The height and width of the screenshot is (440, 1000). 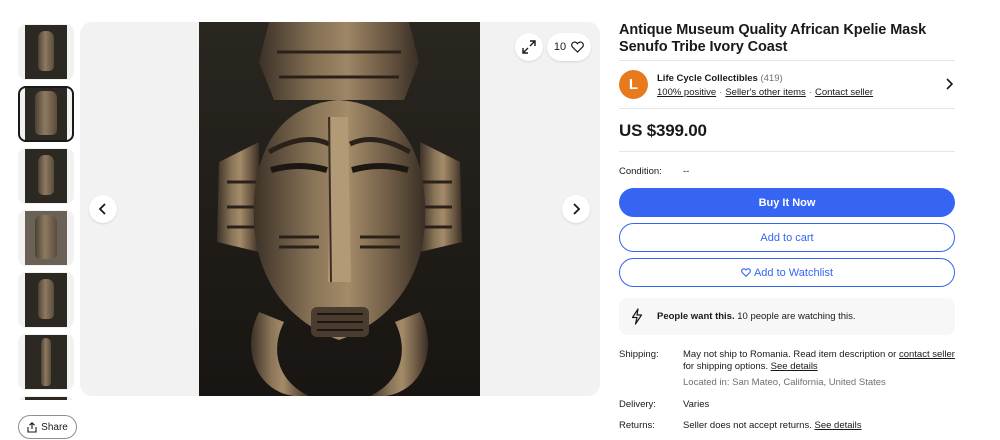 What do you see at coordinates (787, 202) in the screenshot?
I see `buy-it-now-button: Buy It Now` at bounding box center [787, 202].